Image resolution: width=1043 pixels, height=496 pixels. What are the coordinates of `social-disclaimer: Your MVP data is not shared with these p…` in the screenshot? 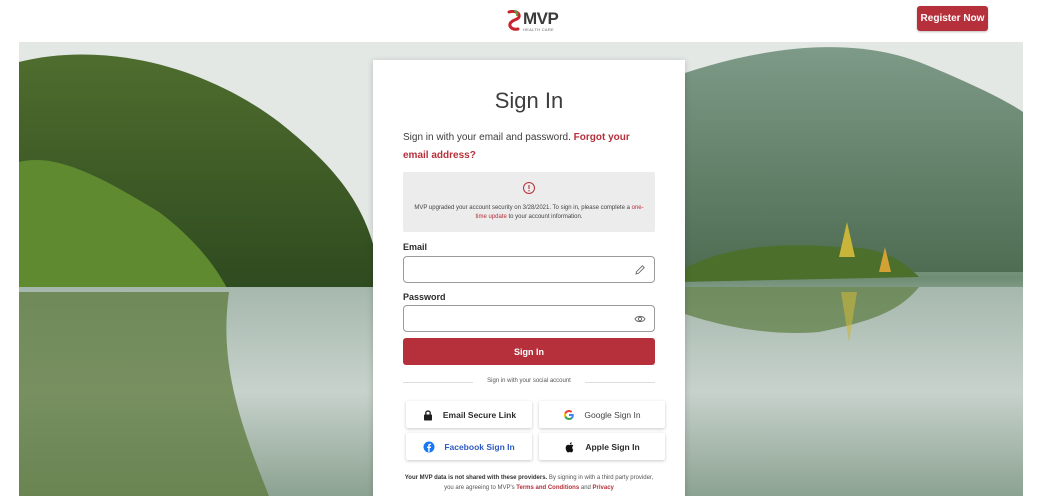 It's located at (529, 483).